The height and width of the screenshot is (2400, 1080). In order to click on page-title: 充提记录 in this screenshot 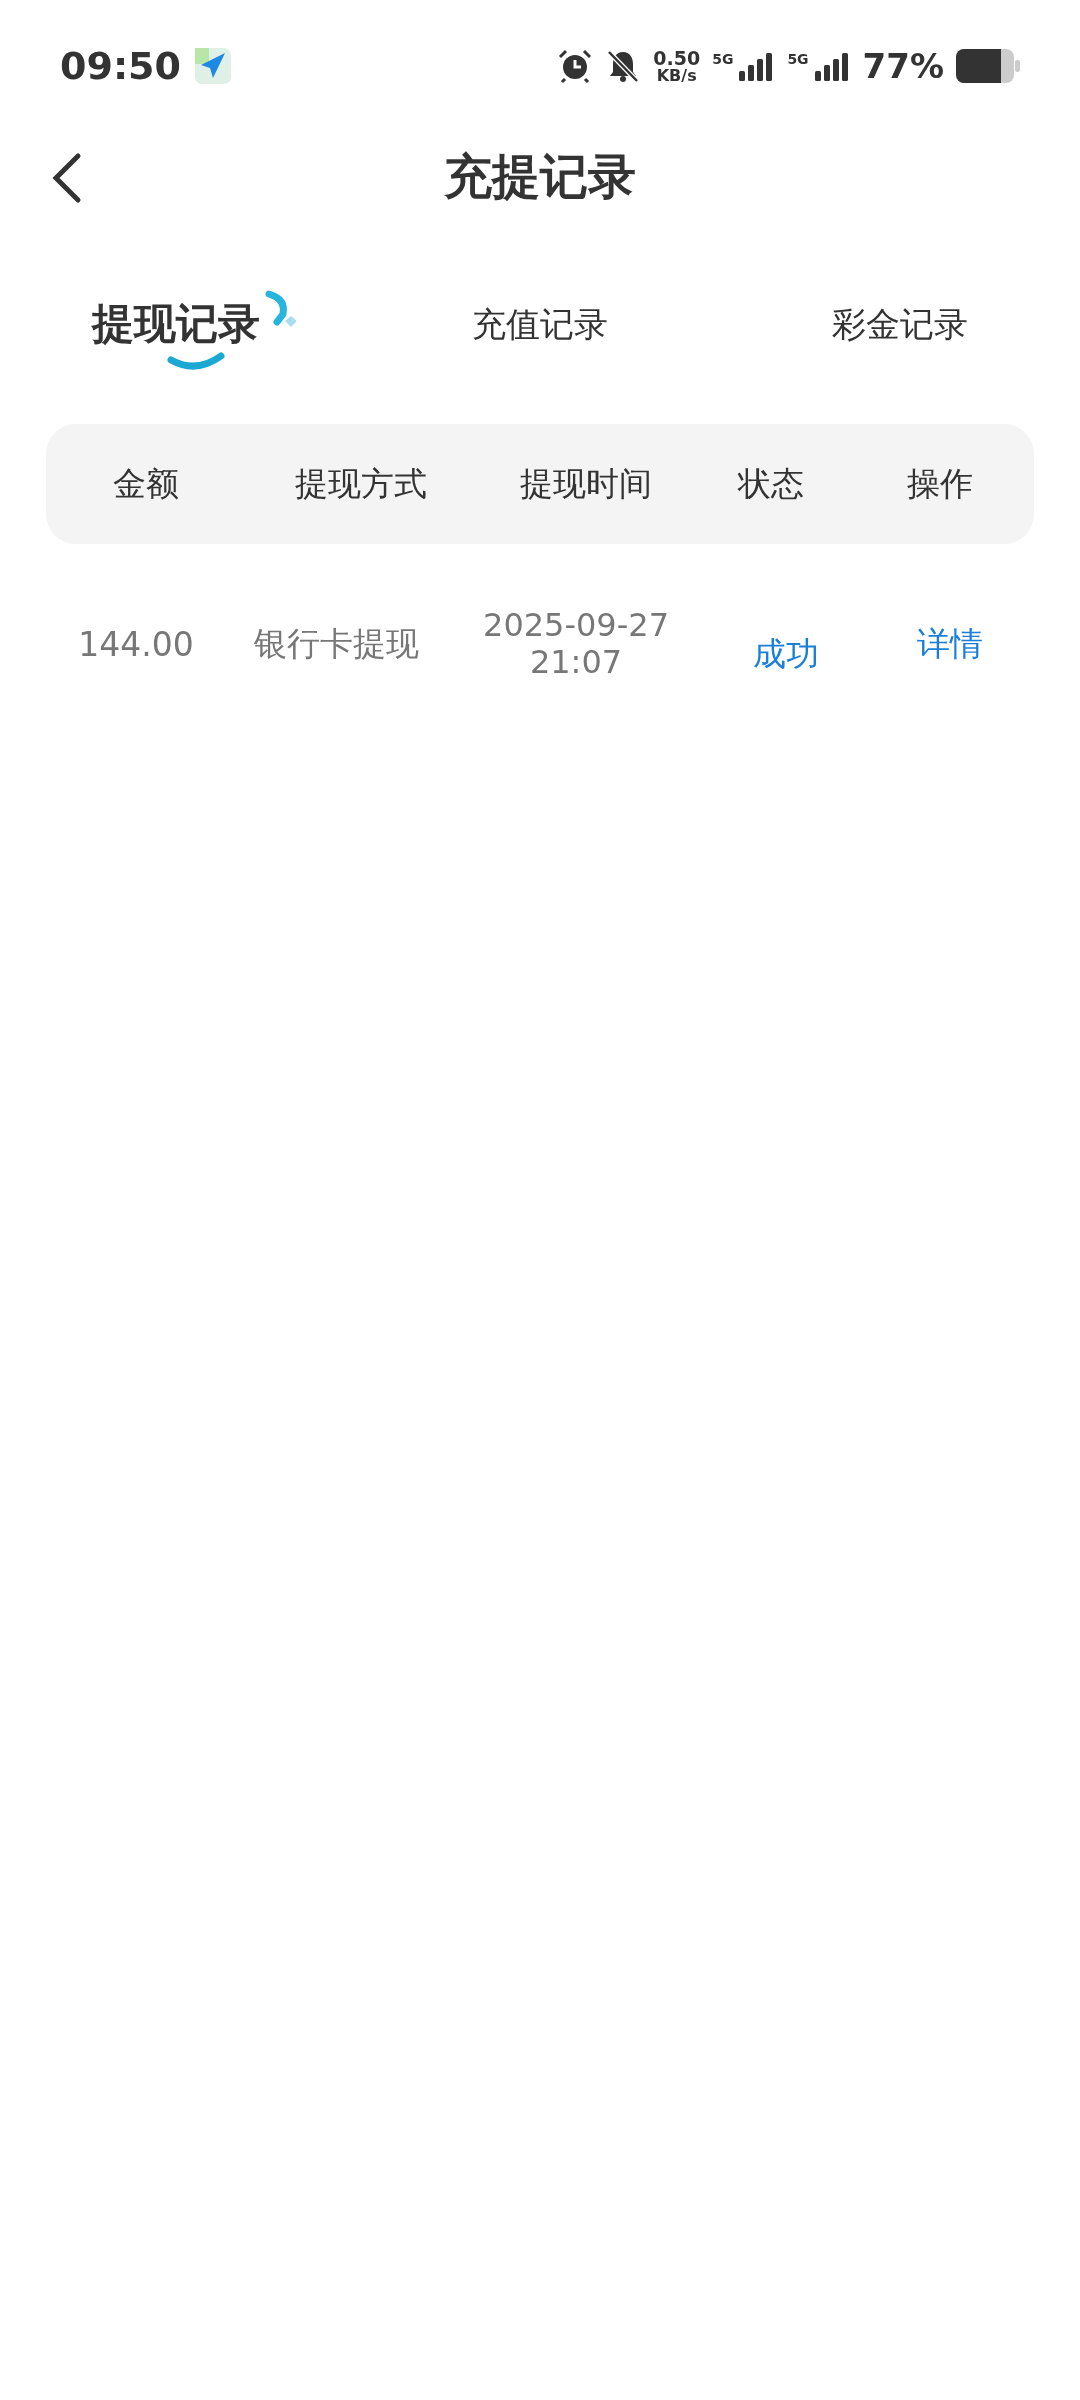, I will do `click(540, 176)`.